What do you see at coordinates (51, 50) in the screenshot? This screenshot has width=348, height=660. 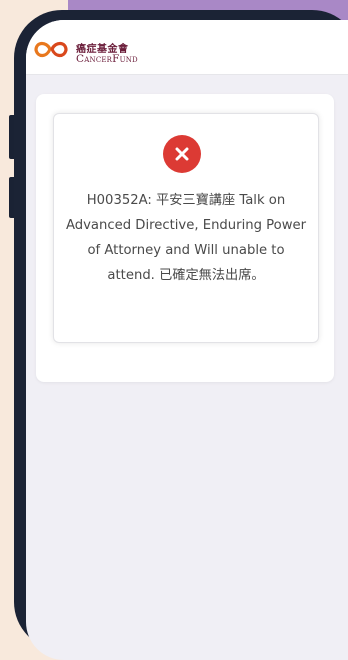 I see `cancerfund-logo-icon` at bounding box center [51, 50].